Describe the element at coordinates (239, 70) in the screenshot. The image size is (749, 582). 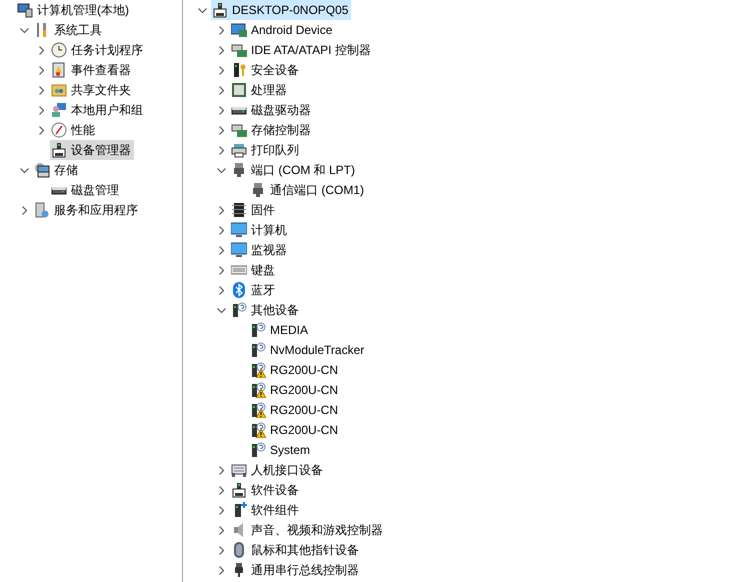
I see `key-device-icon` at that location.